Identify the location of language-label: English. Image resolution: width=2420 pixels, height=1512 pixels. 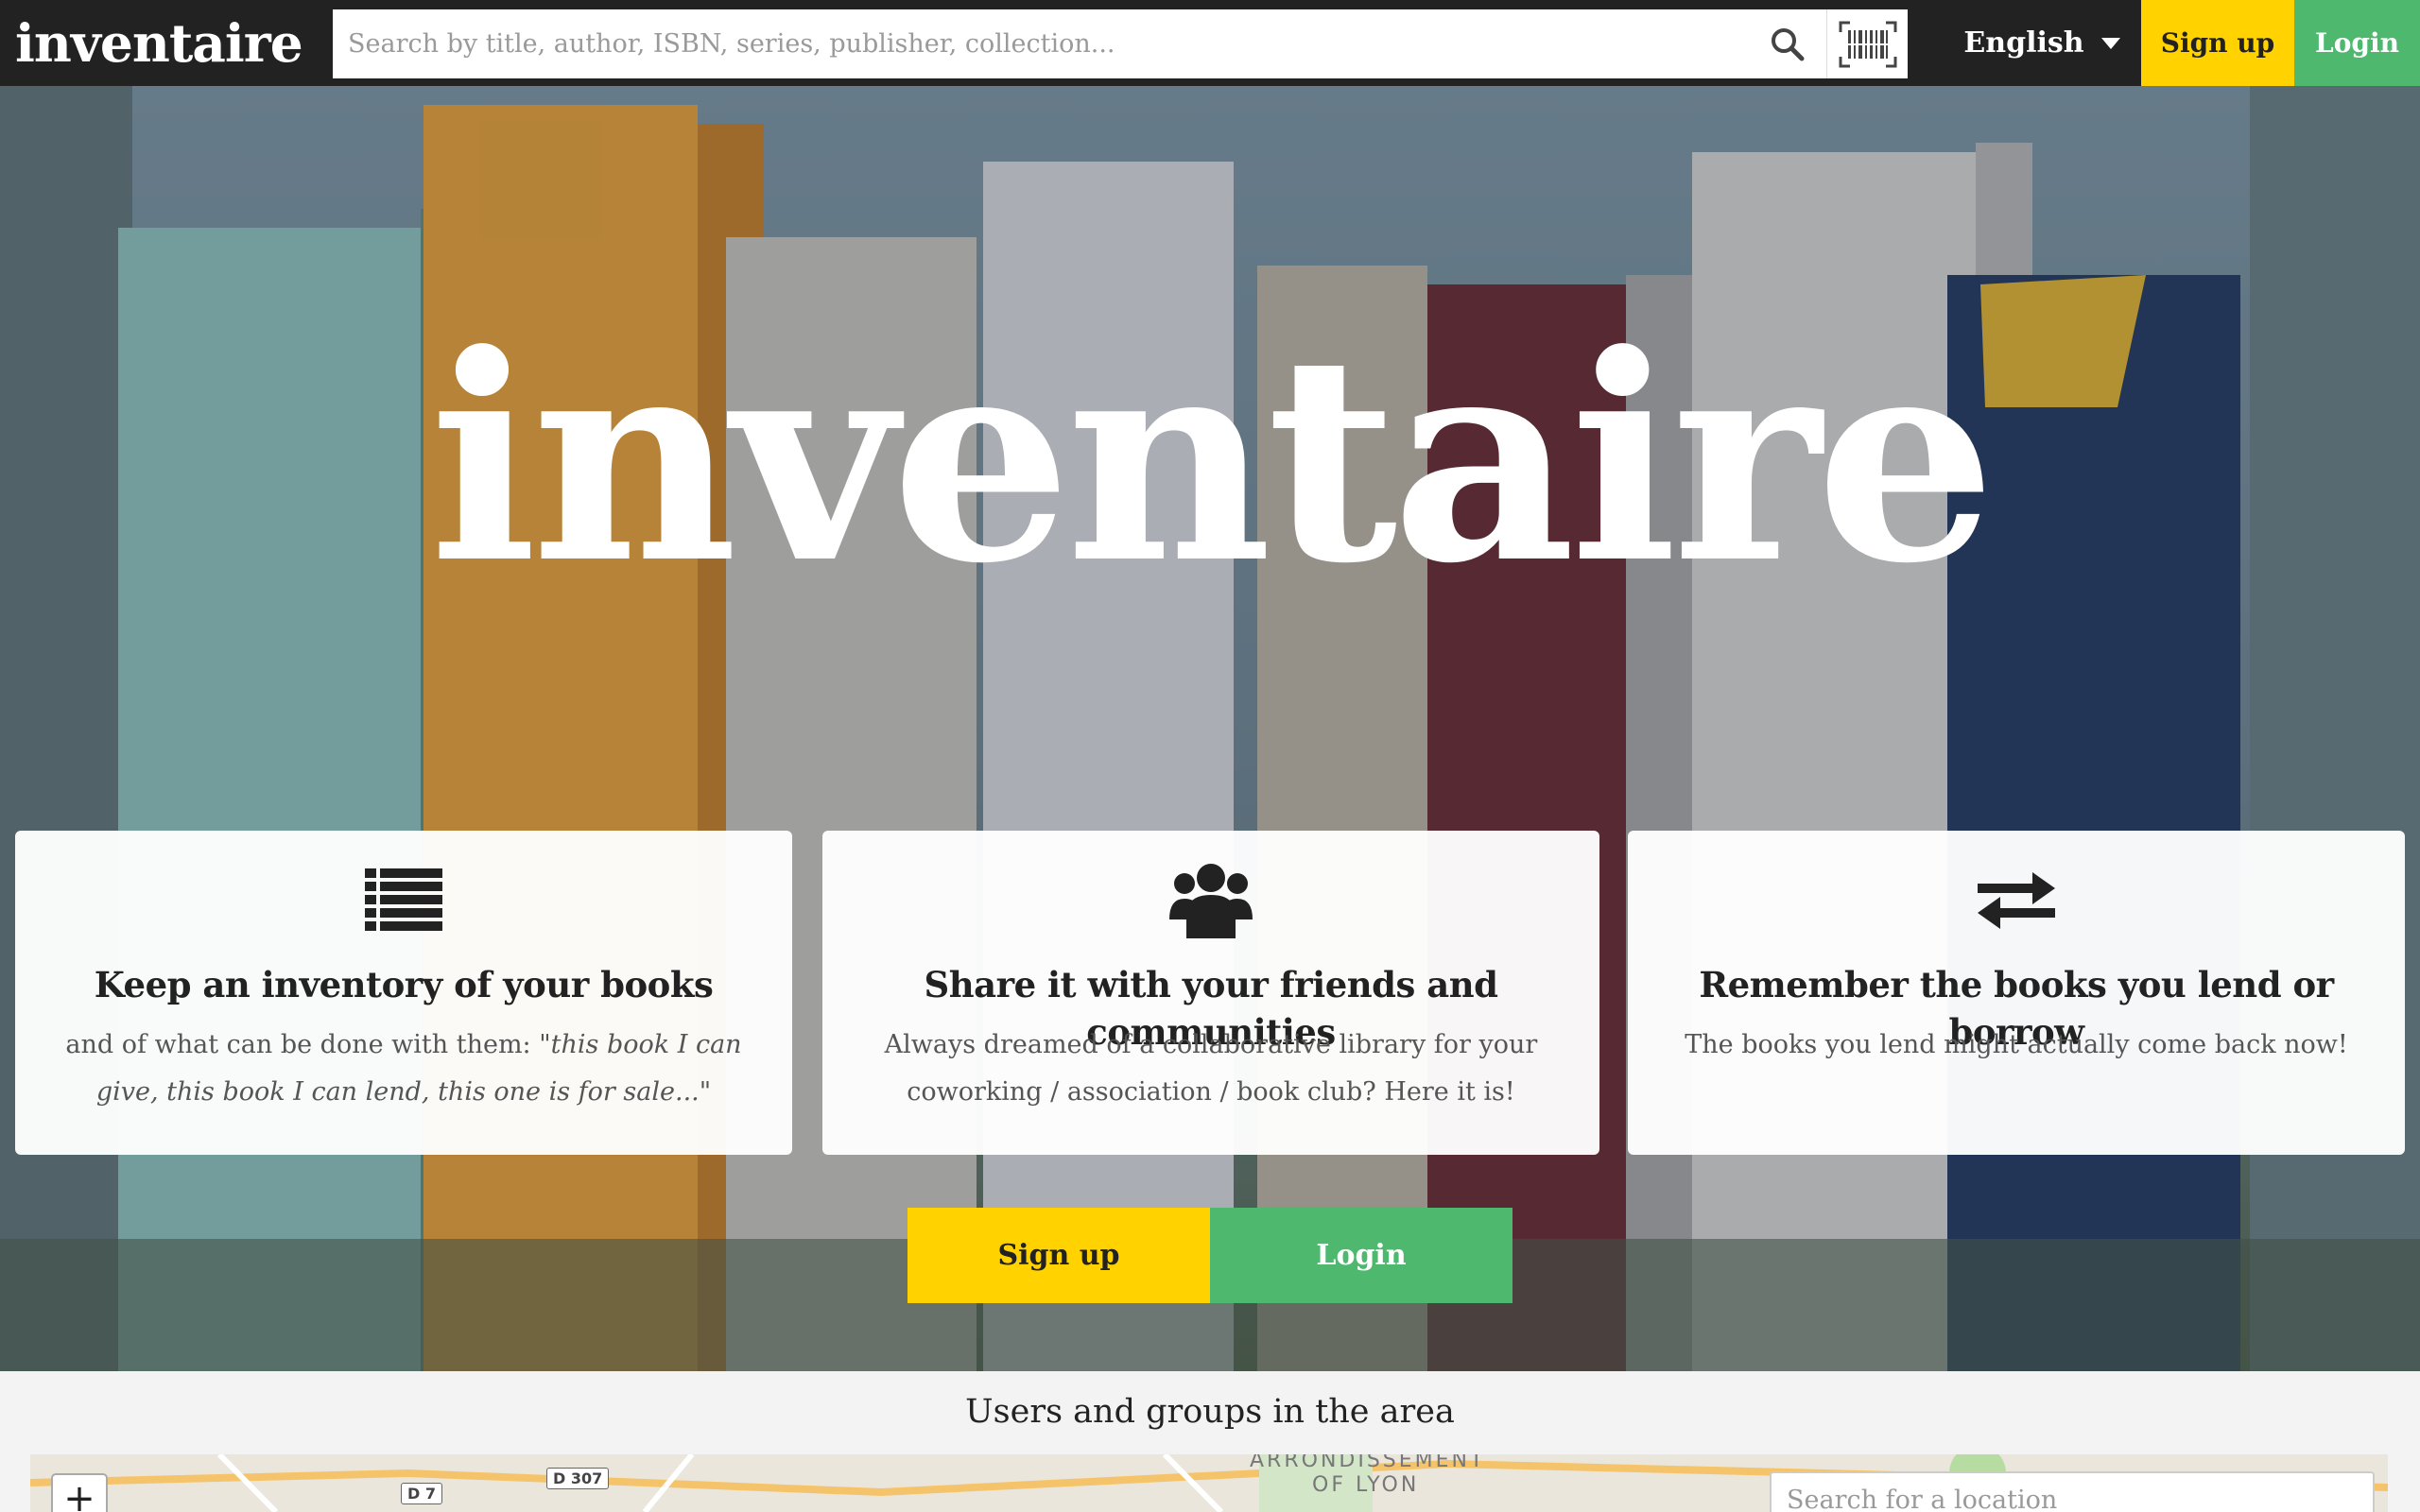
(2024, 43).